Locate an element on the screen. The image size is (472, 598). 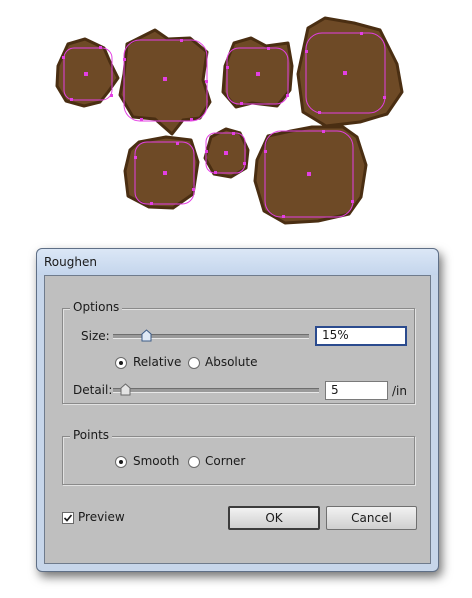
detail-slider-track is located at coordinates (216, 390).